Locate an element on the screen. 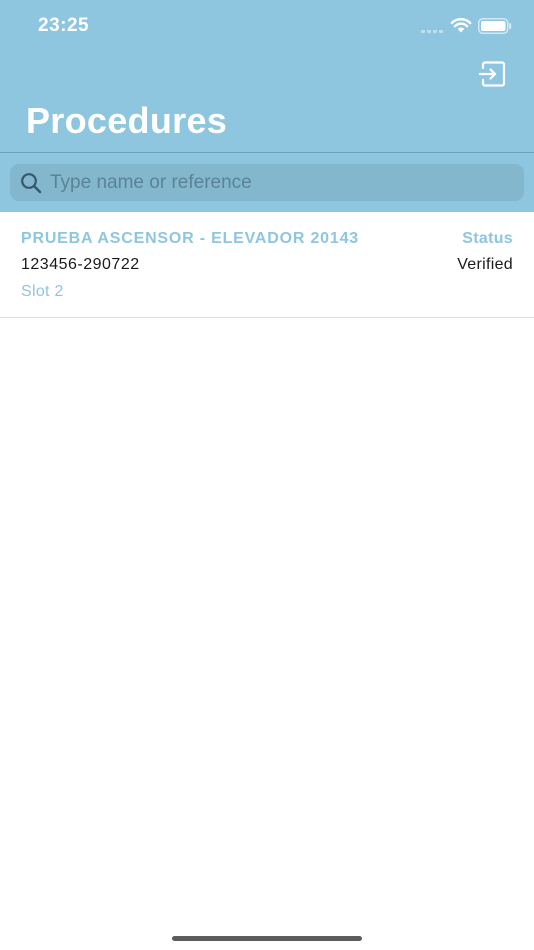 Image resolution: width=534 pixels, height=950 pixels. search-bar is located at coordinates (267, 182).